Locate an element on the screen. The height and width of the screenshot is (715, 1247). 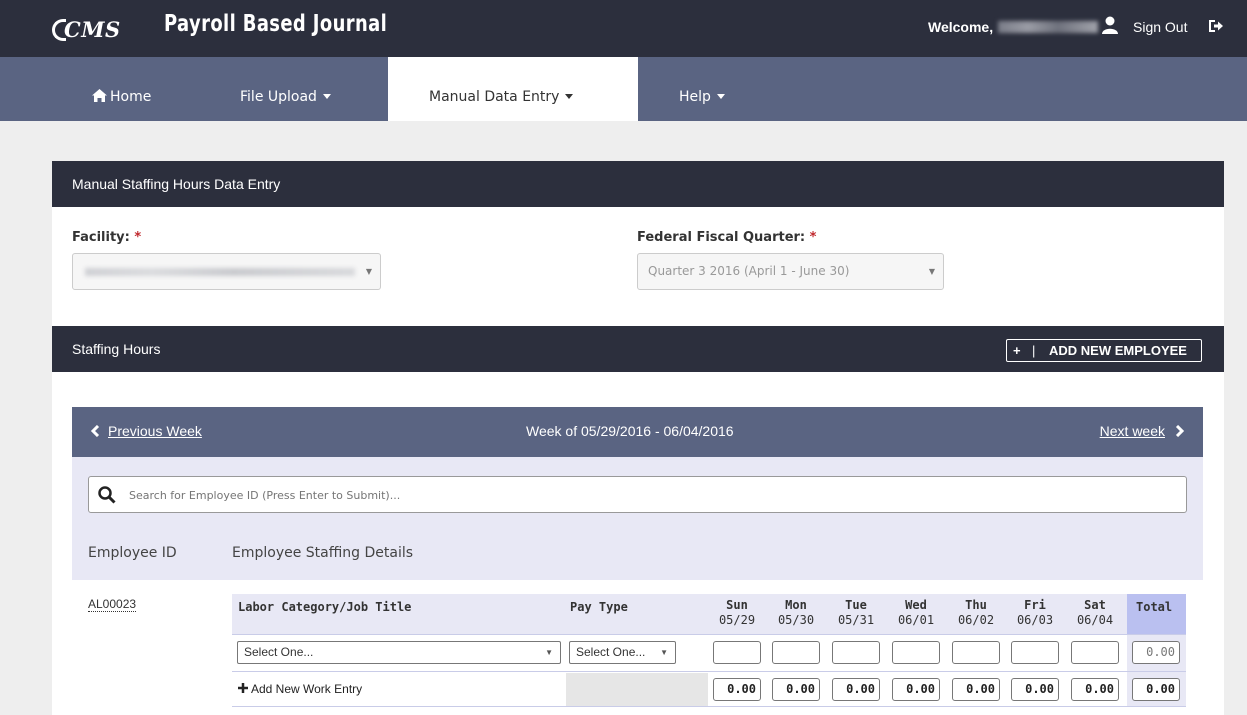
nav-home: Home is located at coordinates (121, 89).